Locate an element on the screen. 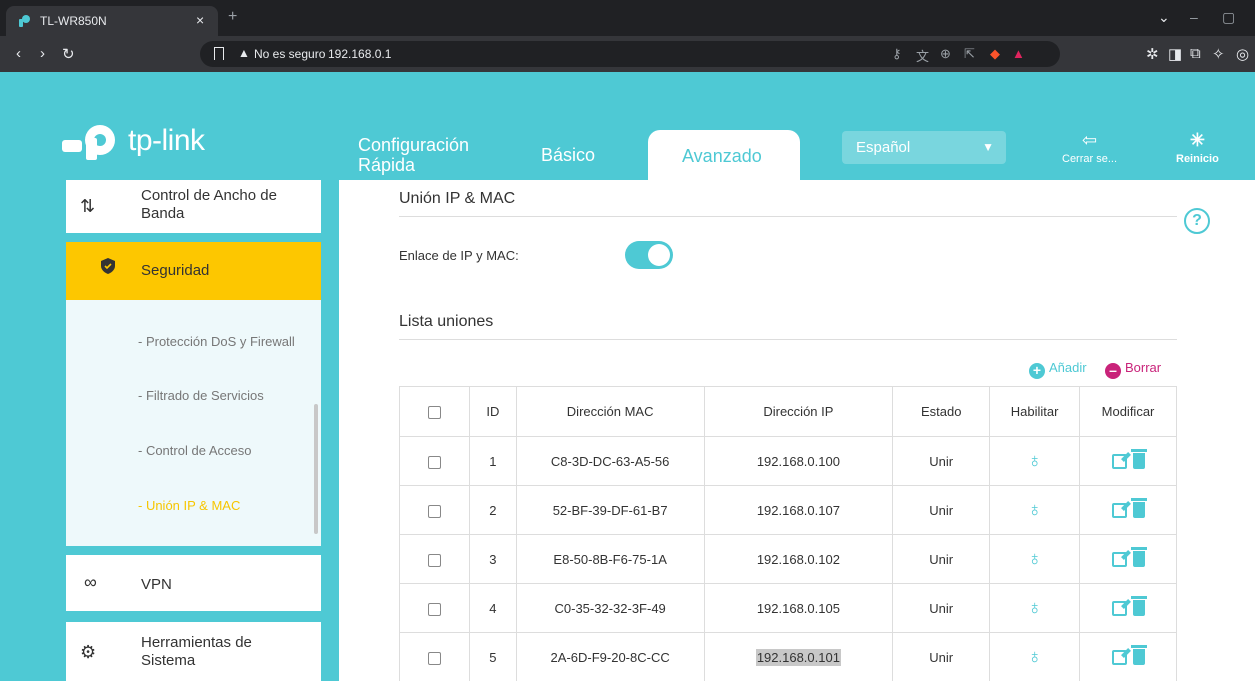  sidebar-icon: ◨ is located at coordinates (1175, 54).